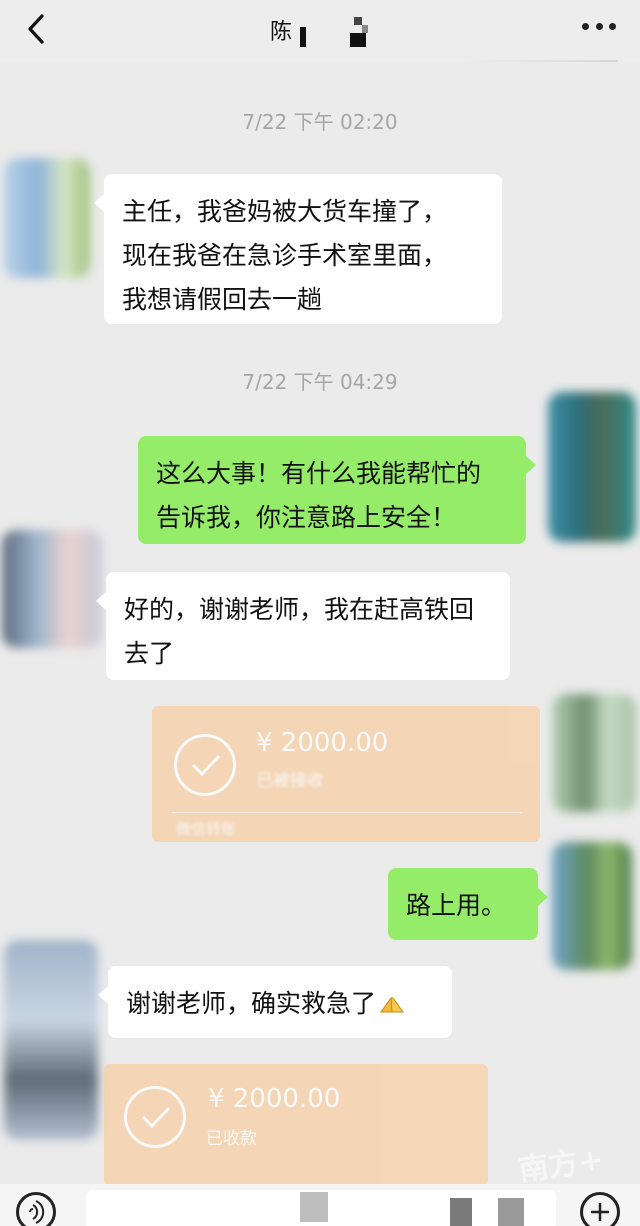 This screenshot has height=1226, width=640. I want to click on message-bubble-incoming: 好的，谢谢老师，我在赶高铁回 去了, so click(303, 626).